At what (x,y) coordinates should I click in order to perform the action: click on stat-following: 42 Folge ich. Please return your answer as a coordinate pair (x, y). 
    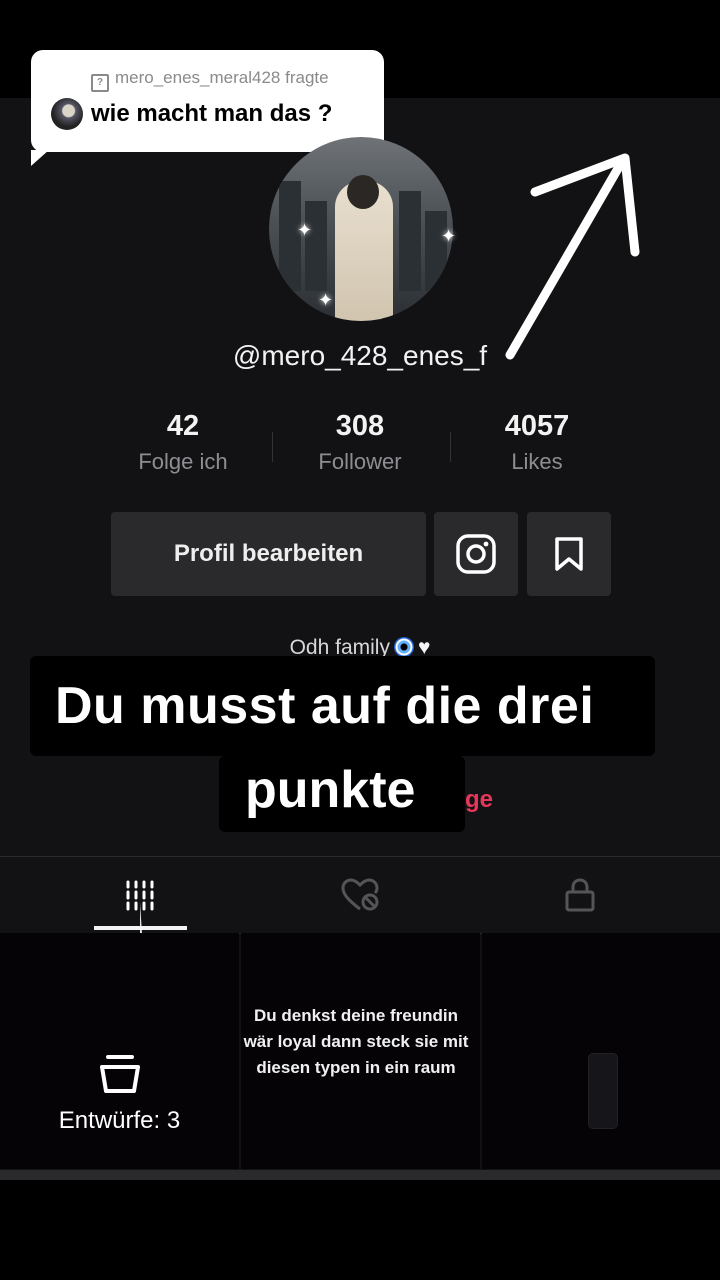
    Looking at the image, I should click on (183, 442).